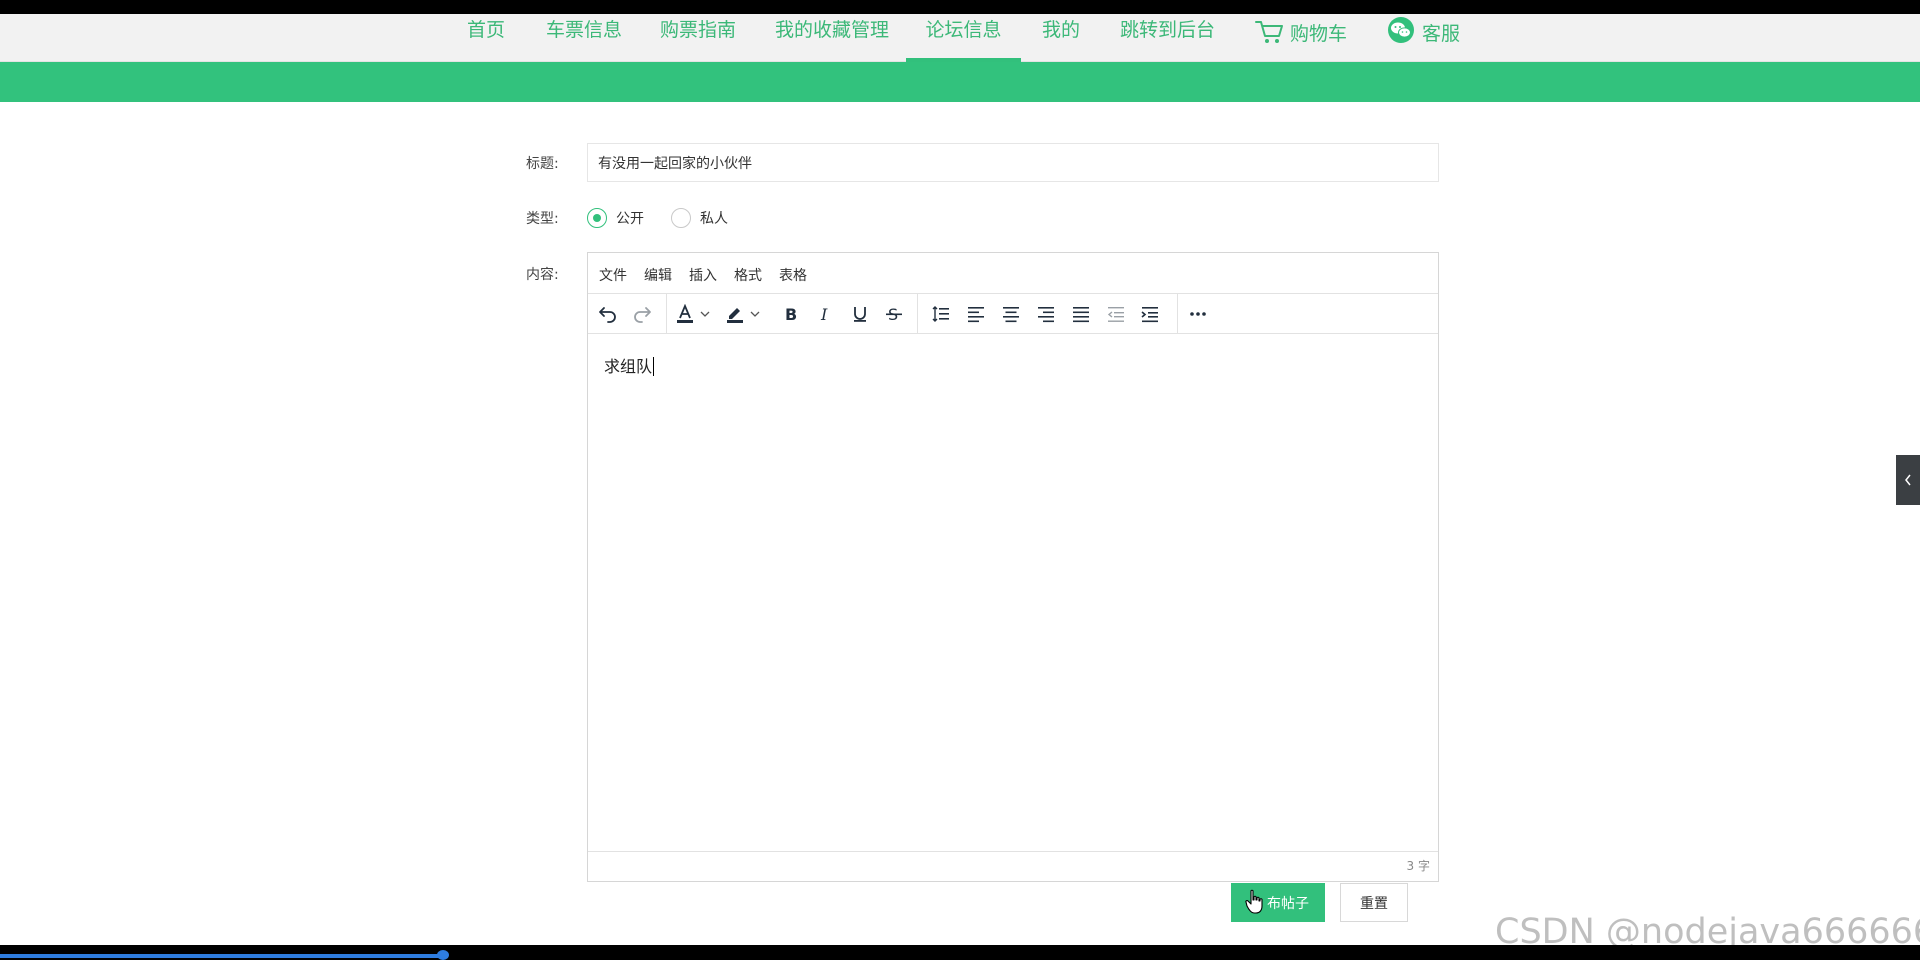  I want to click on line-height-icon, so click(941, 314).